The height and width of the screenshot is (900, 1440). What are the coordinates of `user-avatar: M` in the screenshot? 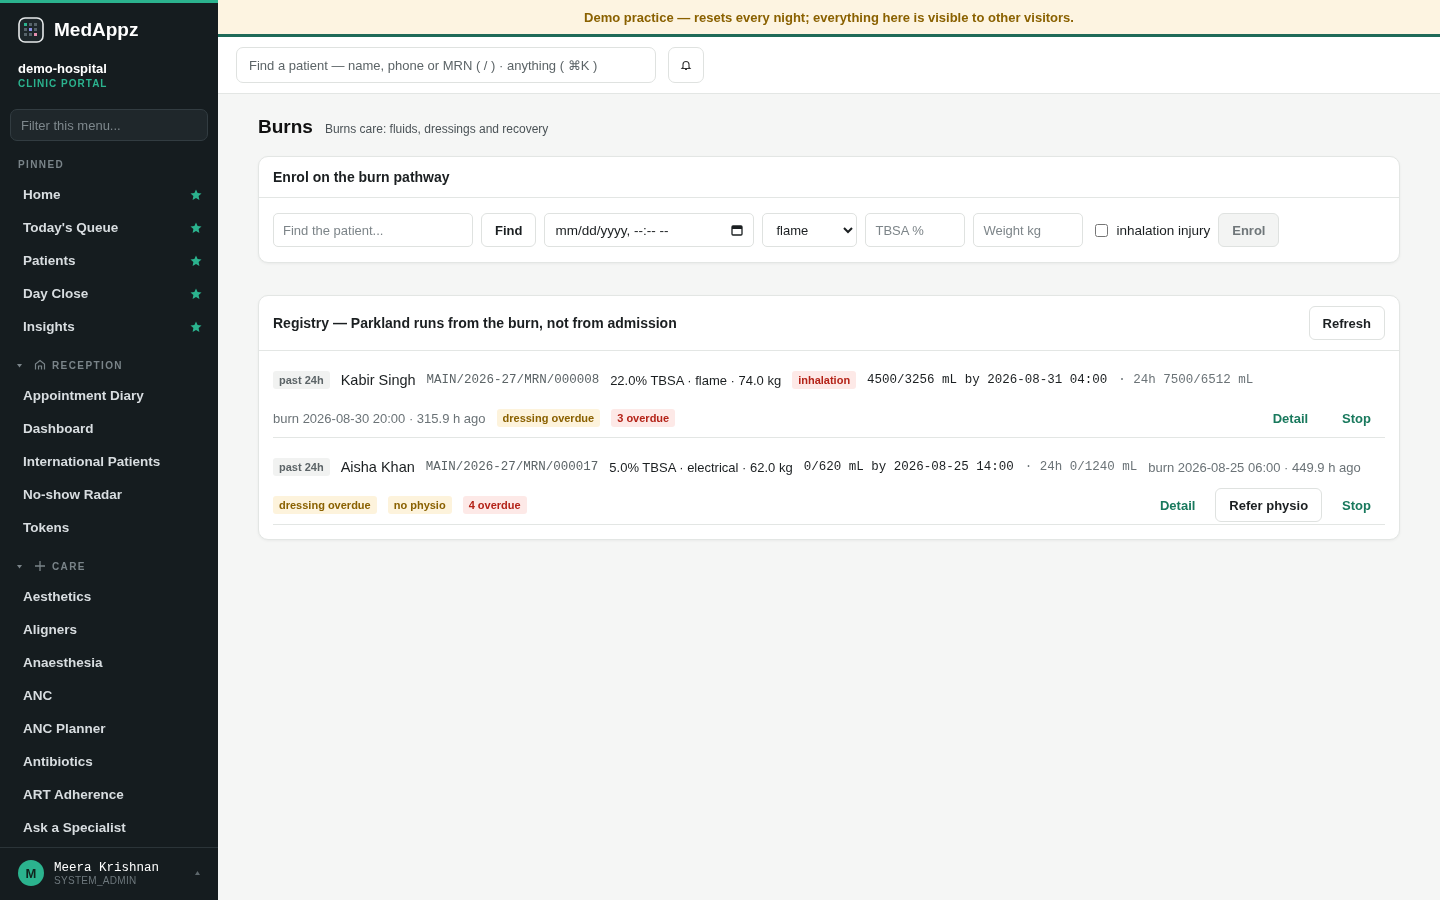 It's located at (31, 873).